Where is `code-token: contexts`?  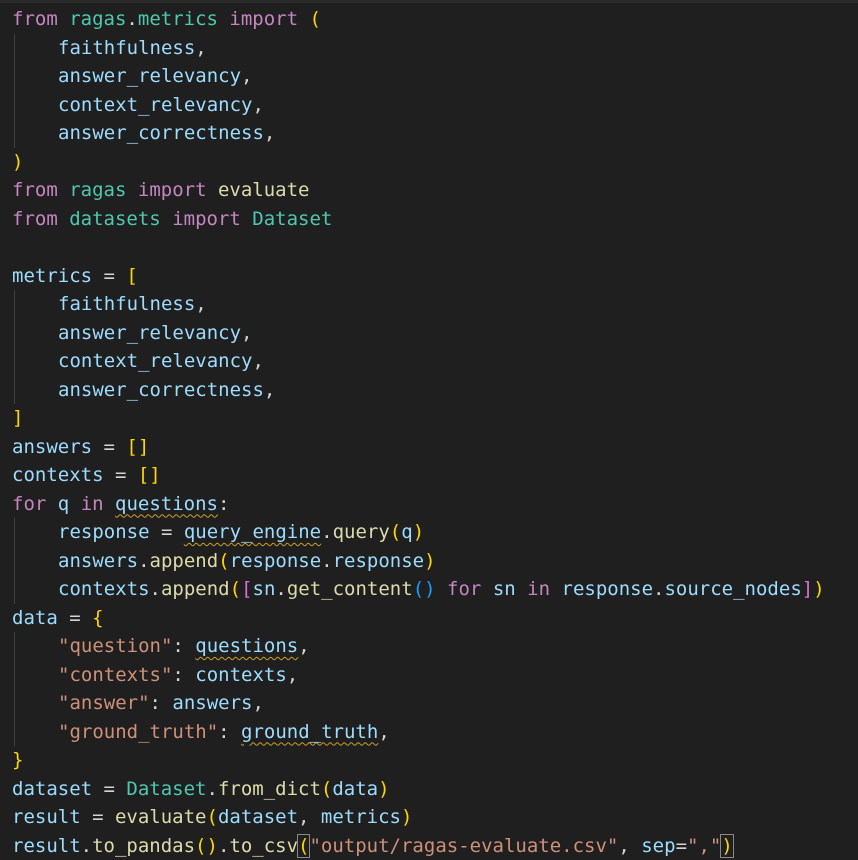
code-token: contexts is located at coordinates (241, 675).